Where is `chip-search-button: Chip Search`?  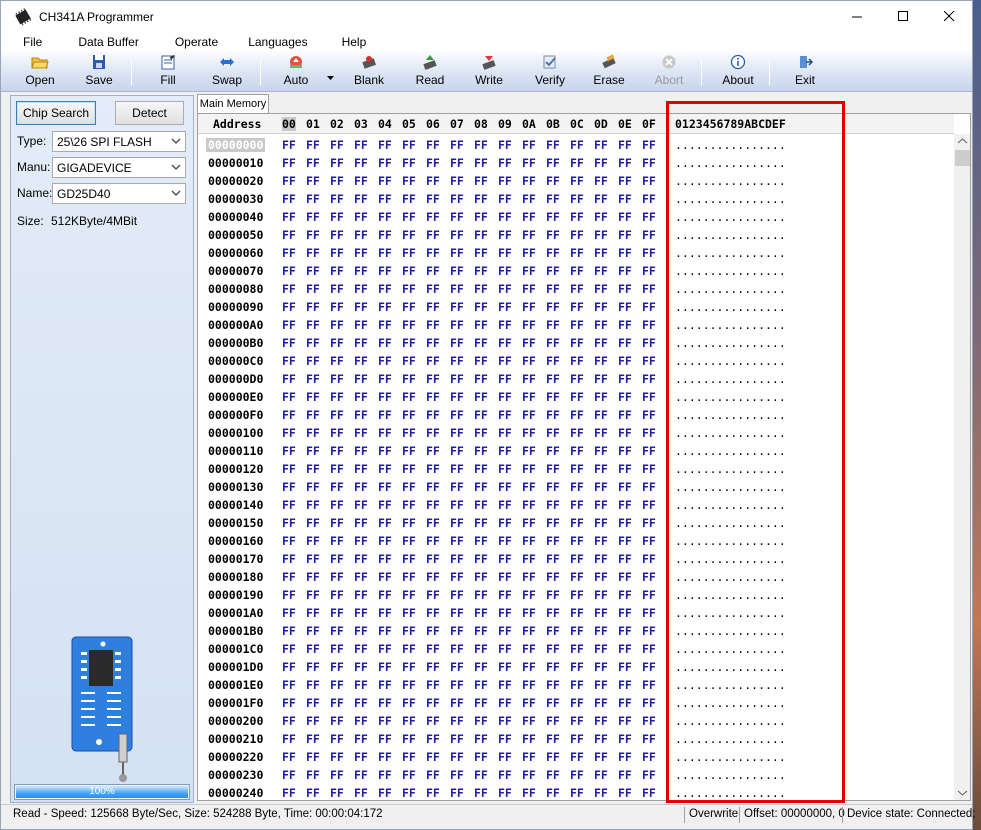 chip-search-button: Chip Search is located at coordinates (56, 113).